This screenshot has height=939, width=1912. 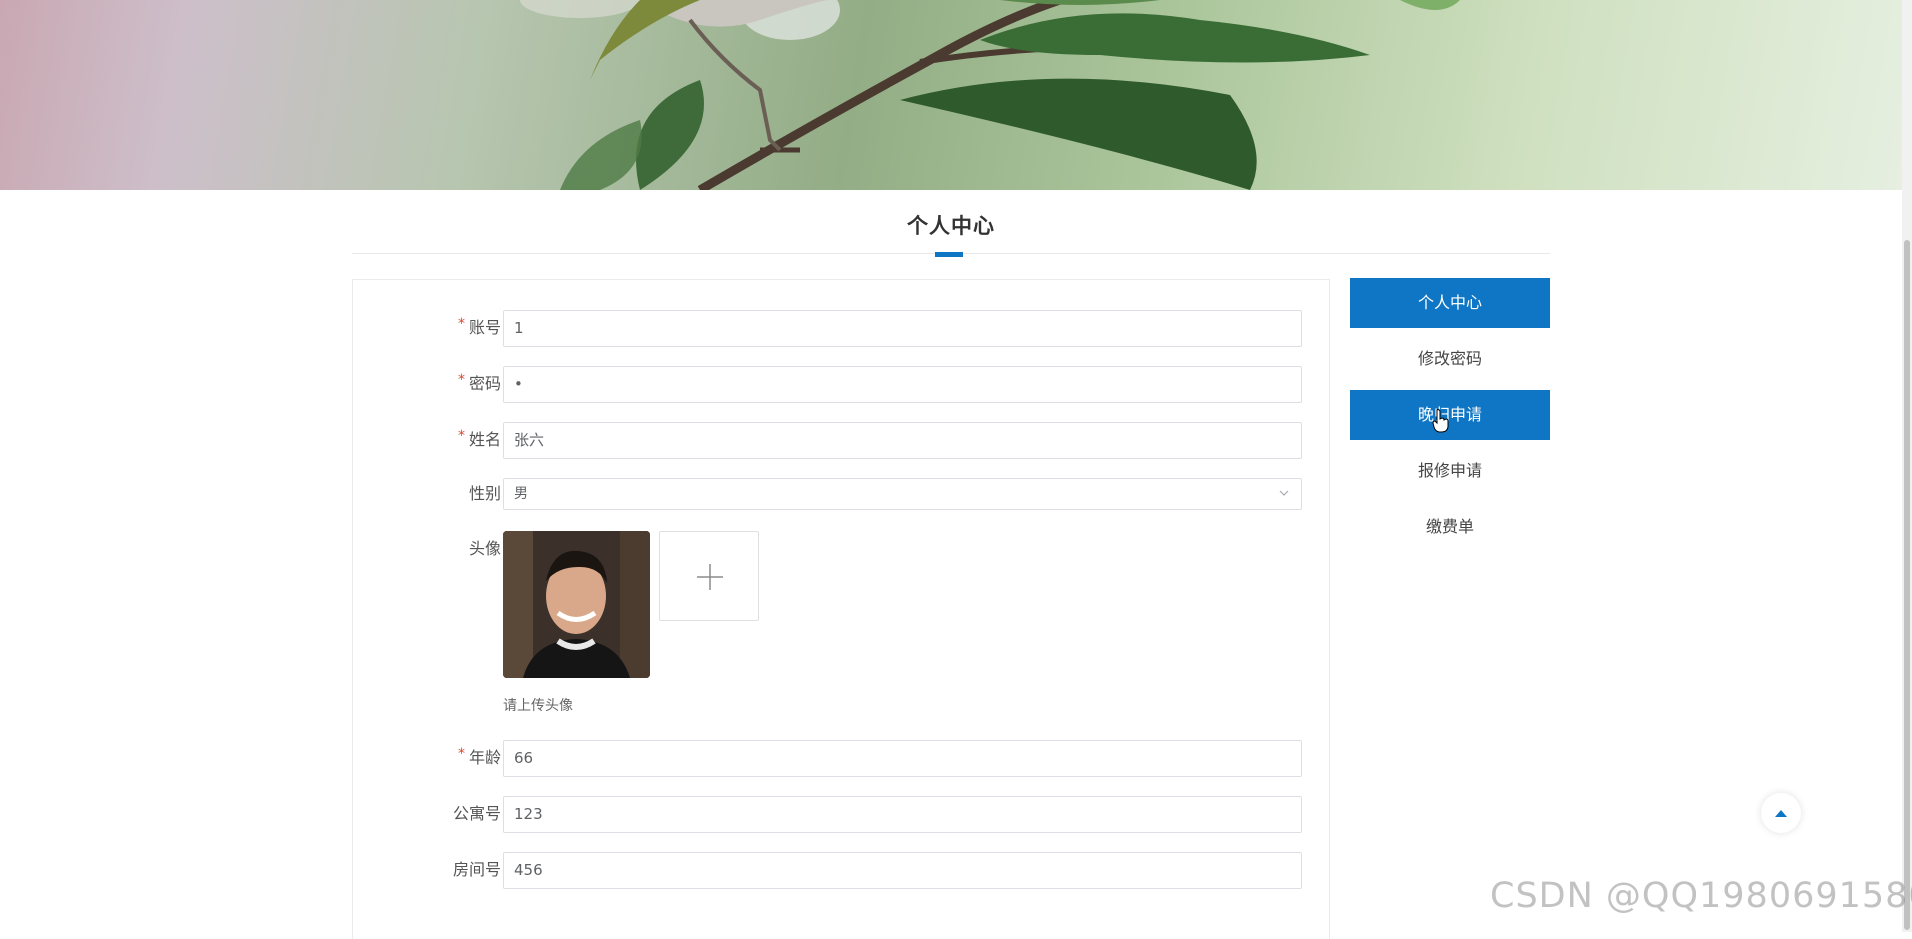 I want to click on menu-item-late-return: 晚归申请, so click(x=1450, y=415).